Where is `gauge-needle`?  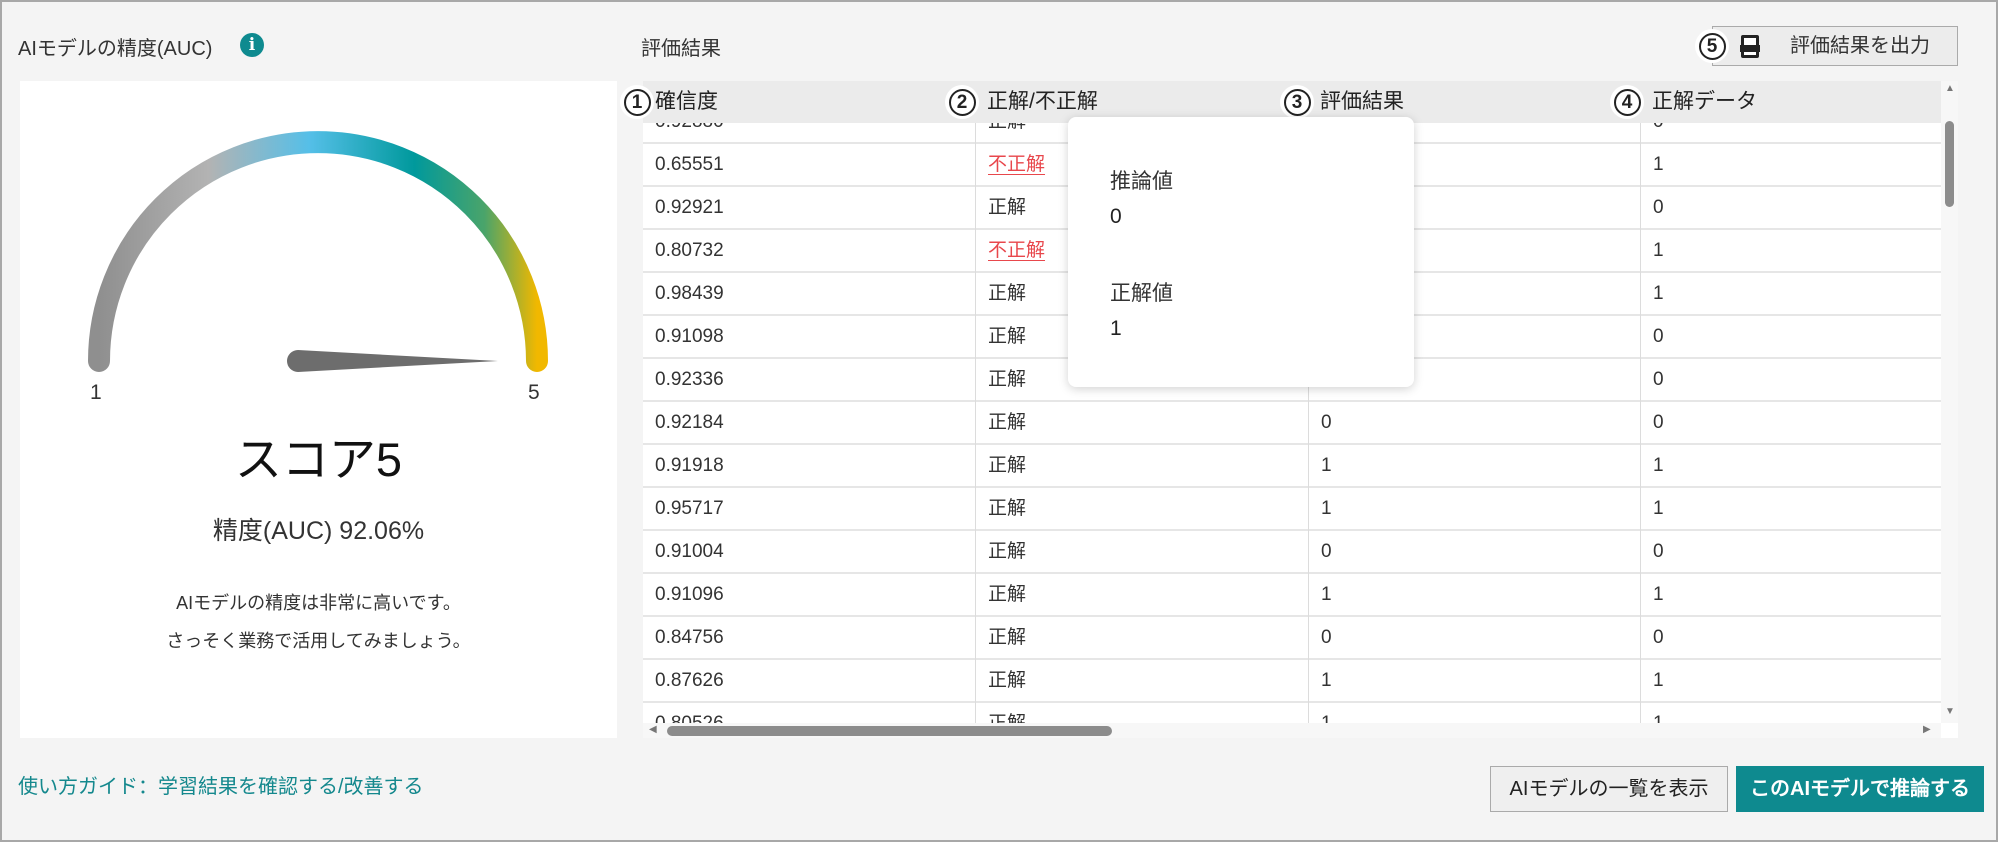
gauge-needle is located at coordinates (392, 361).